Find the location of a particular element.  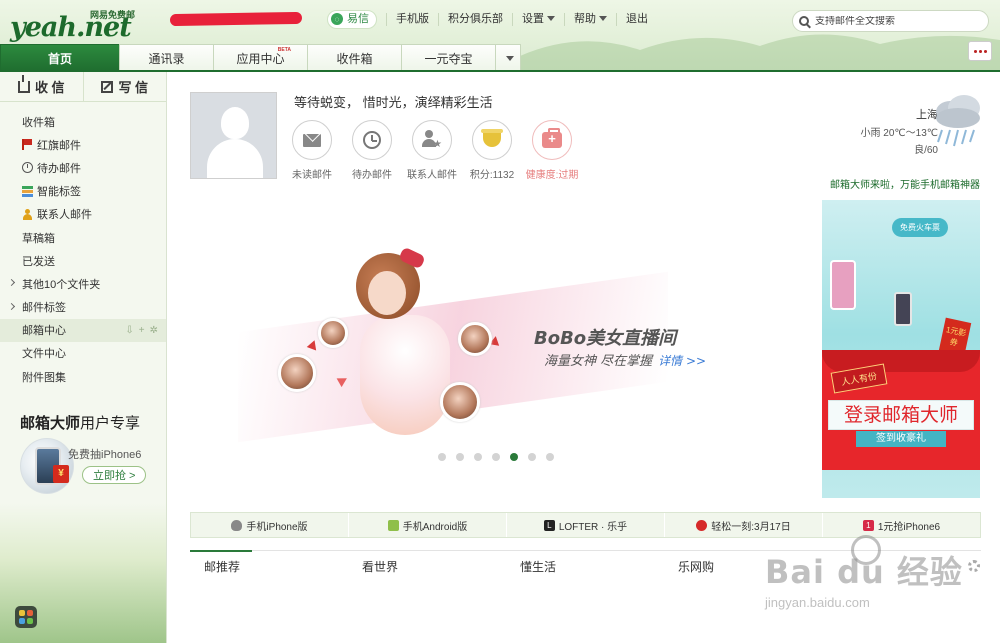

search-icon is located at coordinates (804, 21).